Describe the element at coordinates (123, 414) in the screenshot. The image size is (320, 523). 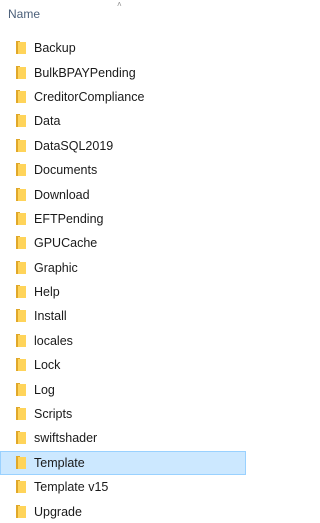
I see `list-item: Scripts` at that location.